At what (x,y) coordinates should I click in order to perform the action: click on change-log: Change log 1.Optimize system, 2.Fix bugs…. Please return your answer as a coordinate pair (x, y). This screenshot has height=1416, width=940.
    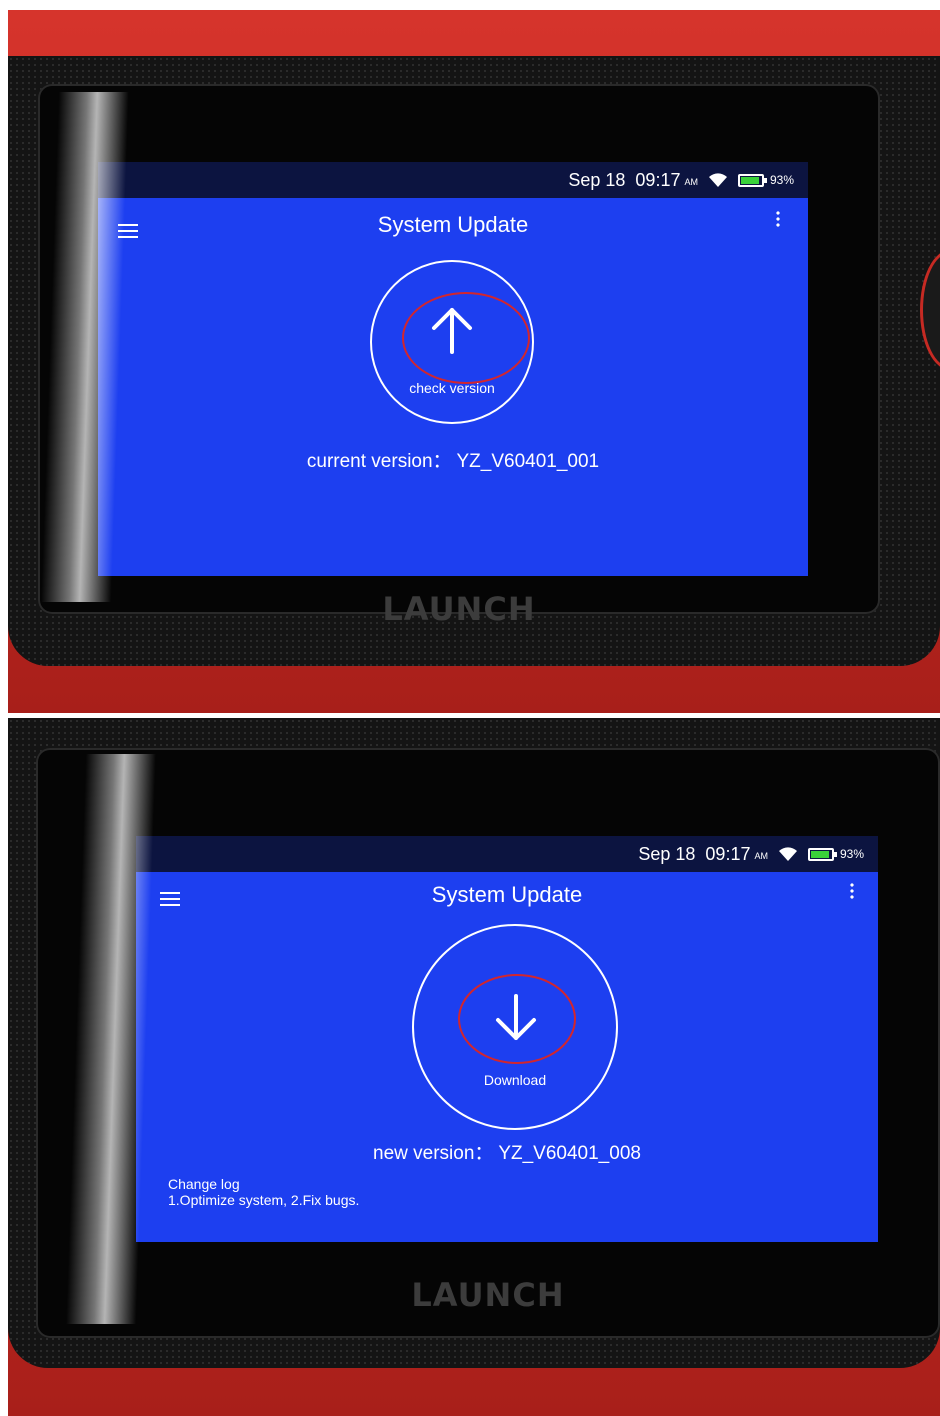
    Looking at the image, I should click on (263, 1192).